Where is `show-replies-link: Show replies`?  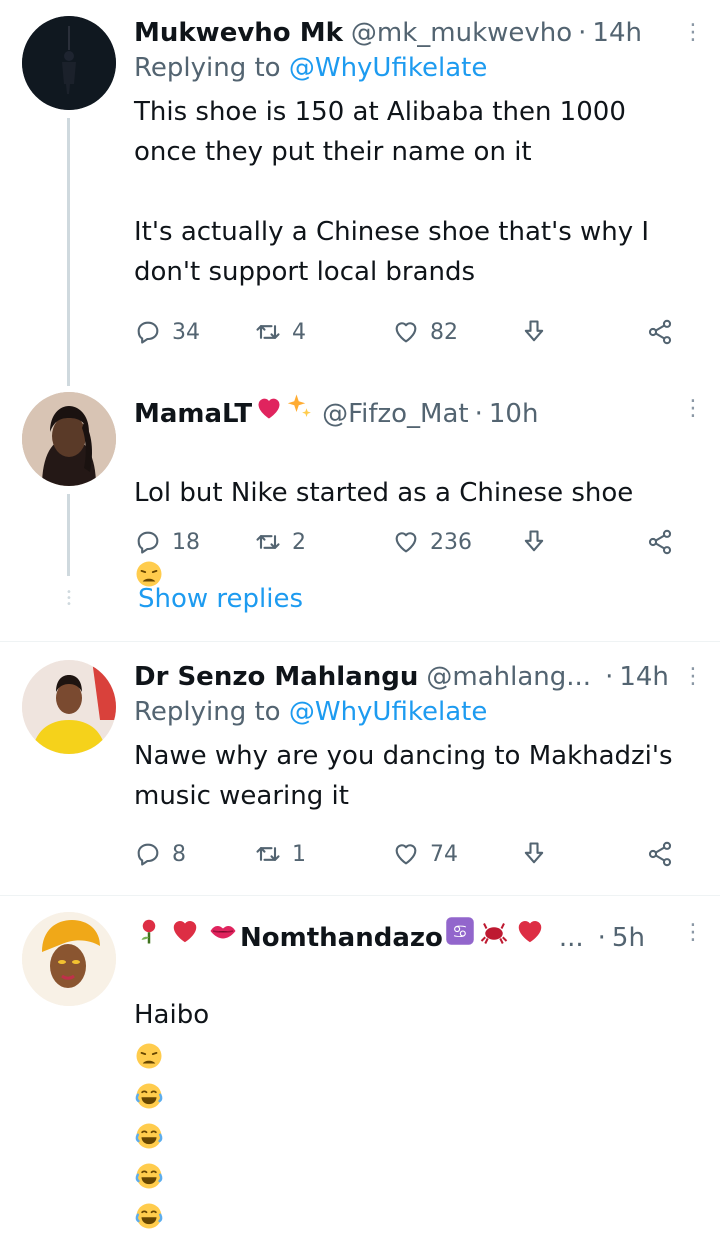
show-replies-link: Show replies is located at coordinates (220, 599).